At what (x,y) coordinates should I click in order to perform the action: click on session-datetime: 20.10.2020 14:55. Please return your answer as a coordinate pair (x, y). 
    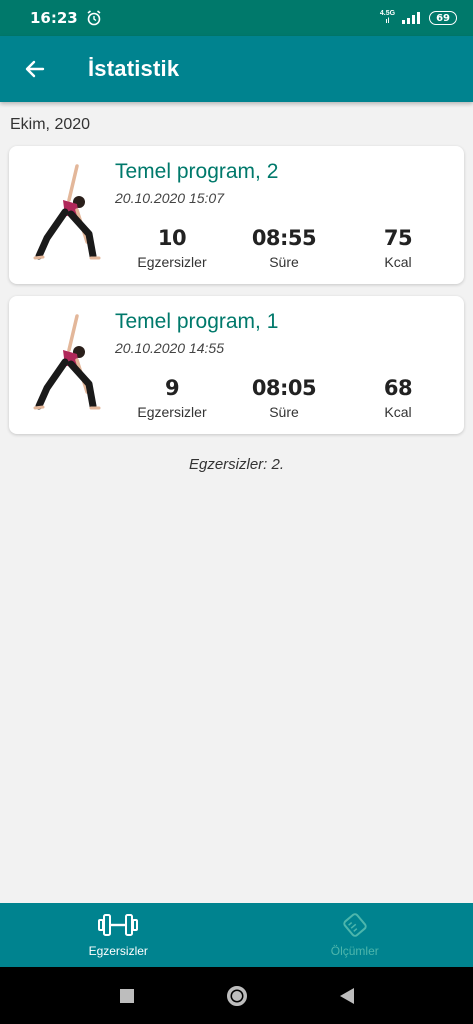
    Looking at the image, I should click on (169, 348).